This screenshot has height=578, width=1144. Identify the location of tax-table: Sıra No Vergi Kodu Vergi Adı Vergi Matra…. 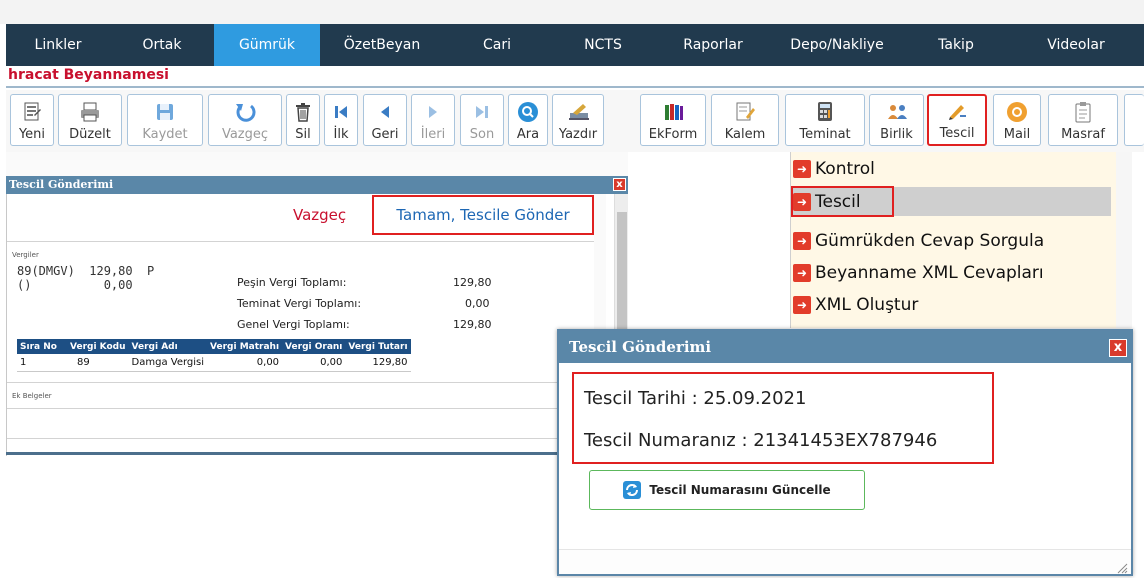
(214, 355).